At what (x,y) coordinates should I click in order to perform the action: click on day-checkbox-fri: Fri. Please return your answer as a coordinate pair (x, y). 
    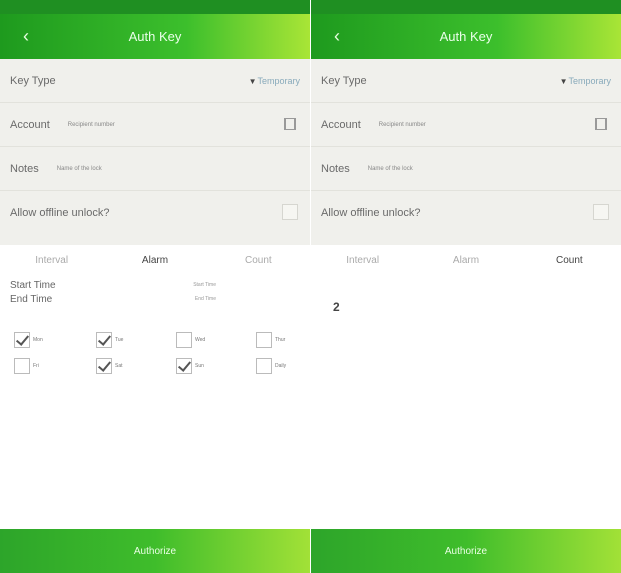
    Looking at the image, I should click on (26, 366).